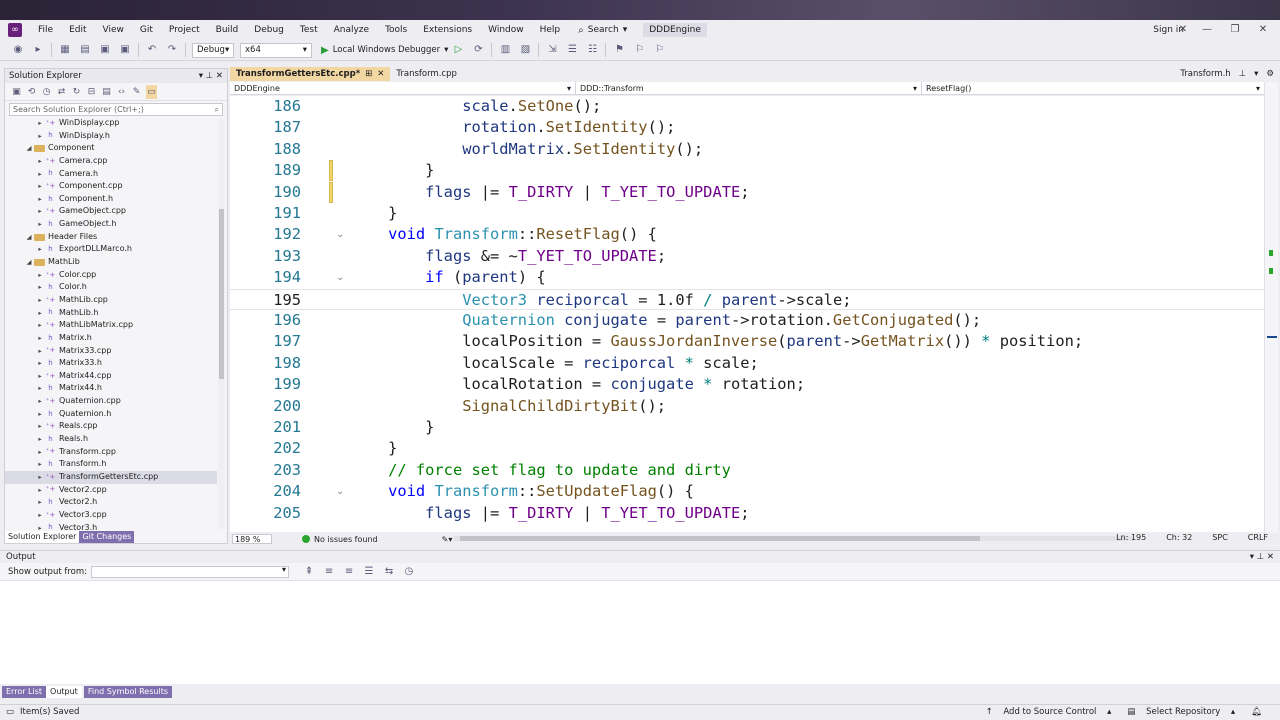 This screenshot has width=1280, height=720. What do you see at coordinates (1271, 314) in the screenshot?
I see `editor-scrollbar` at bounding box center [1271, 314].